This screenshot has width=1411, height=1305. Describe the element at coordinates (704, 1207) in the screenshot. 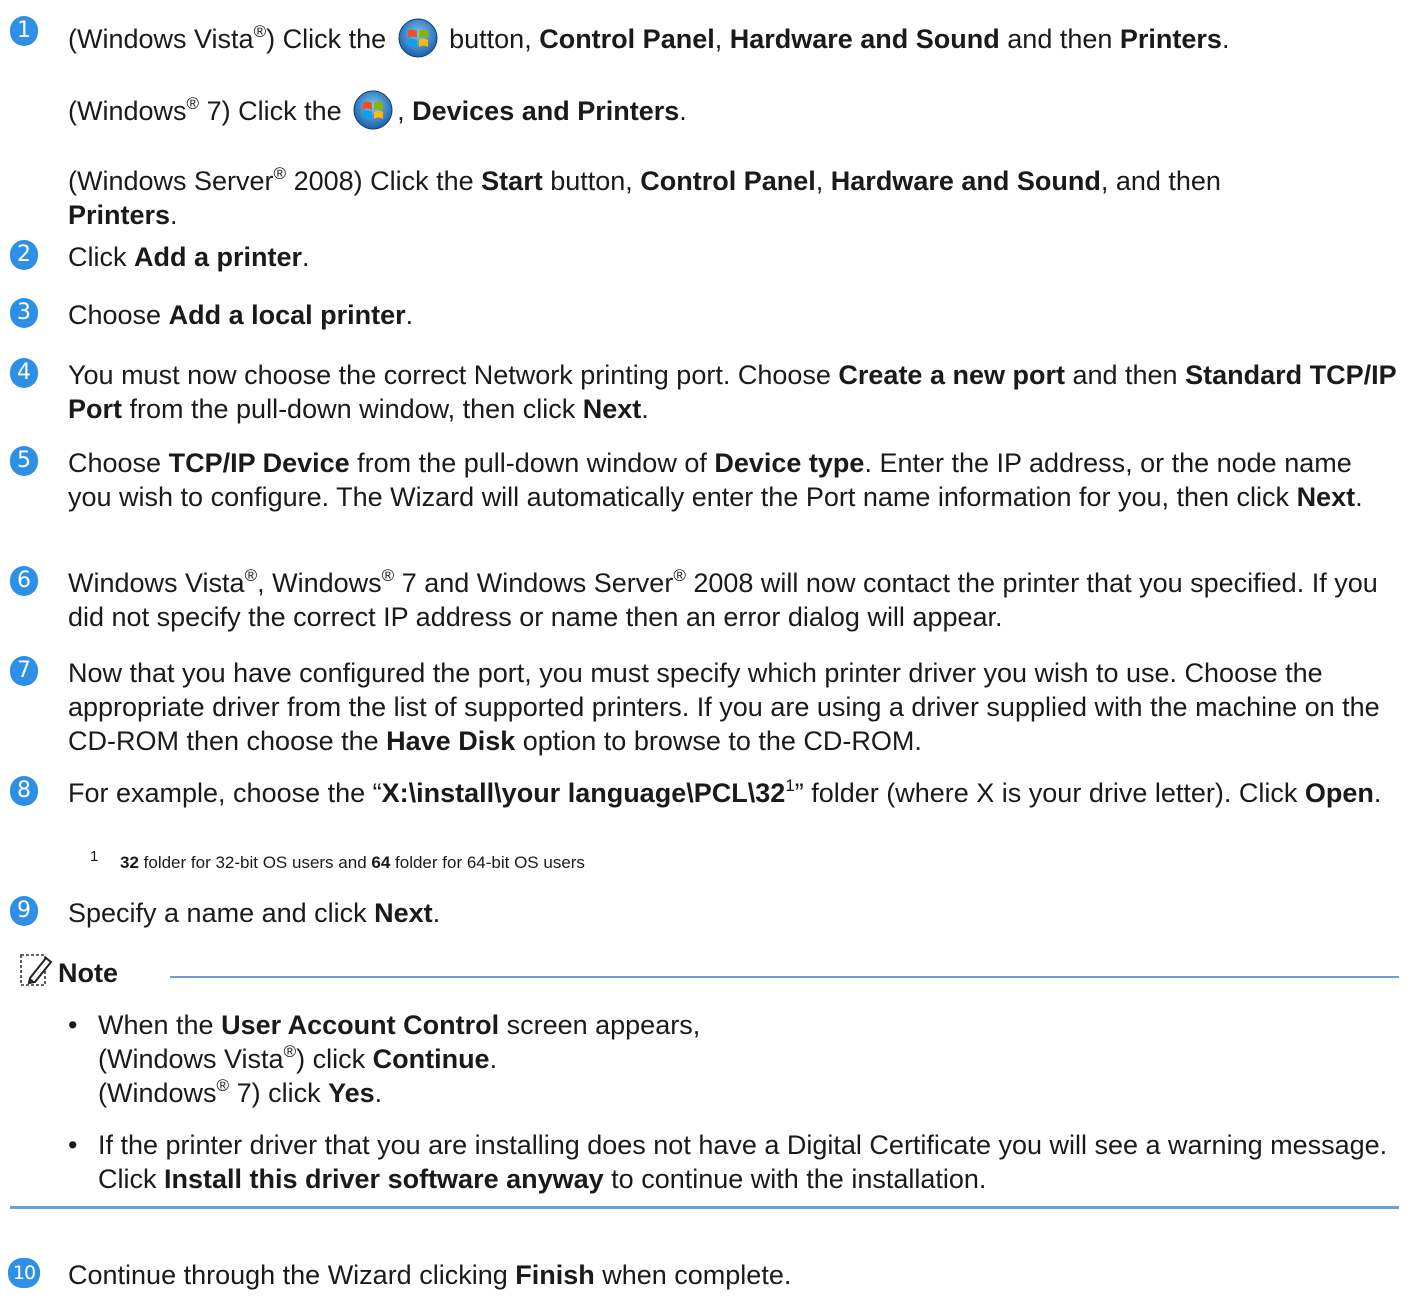

I see `note-divider-bottom` at that location.